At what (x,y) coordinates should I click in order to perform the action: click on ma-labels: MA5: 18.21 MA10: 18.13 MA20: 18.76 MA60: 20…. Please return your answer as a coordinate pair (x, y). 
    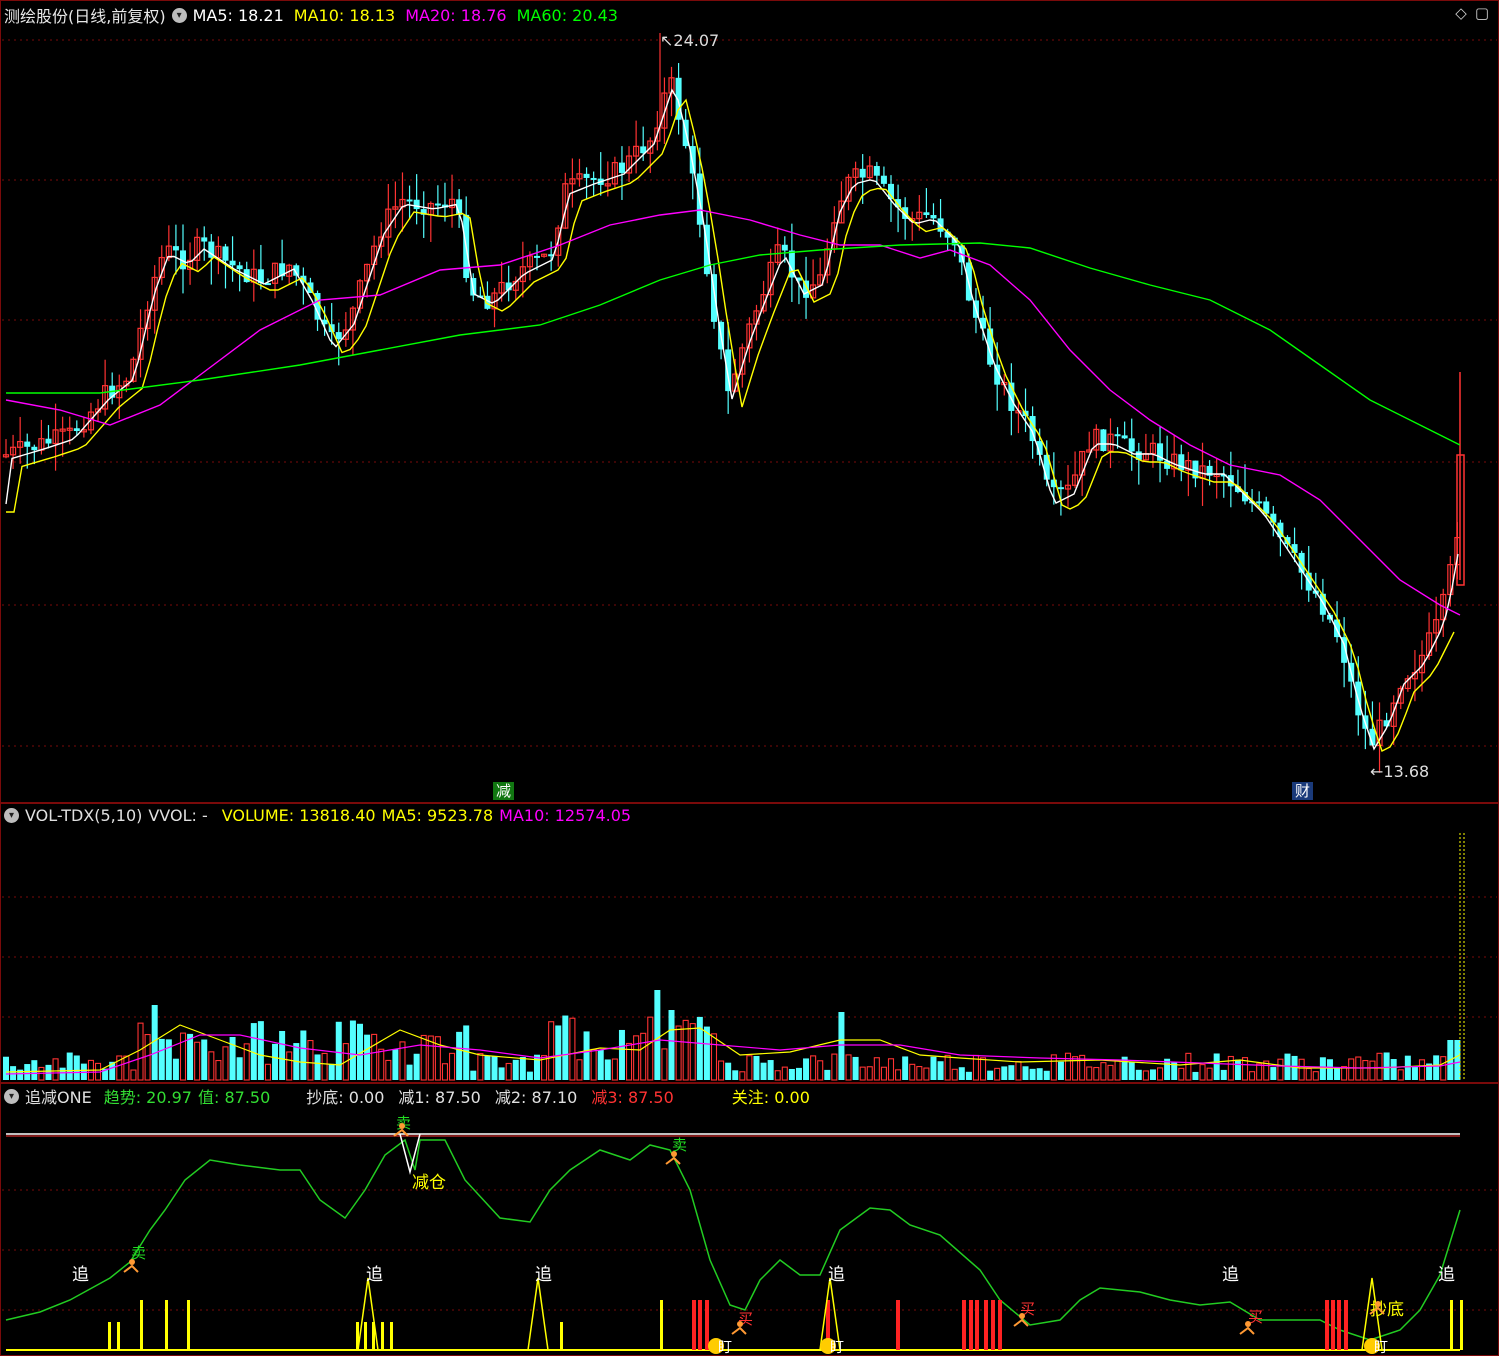
    Looking at the image, I should click on (405, 15).